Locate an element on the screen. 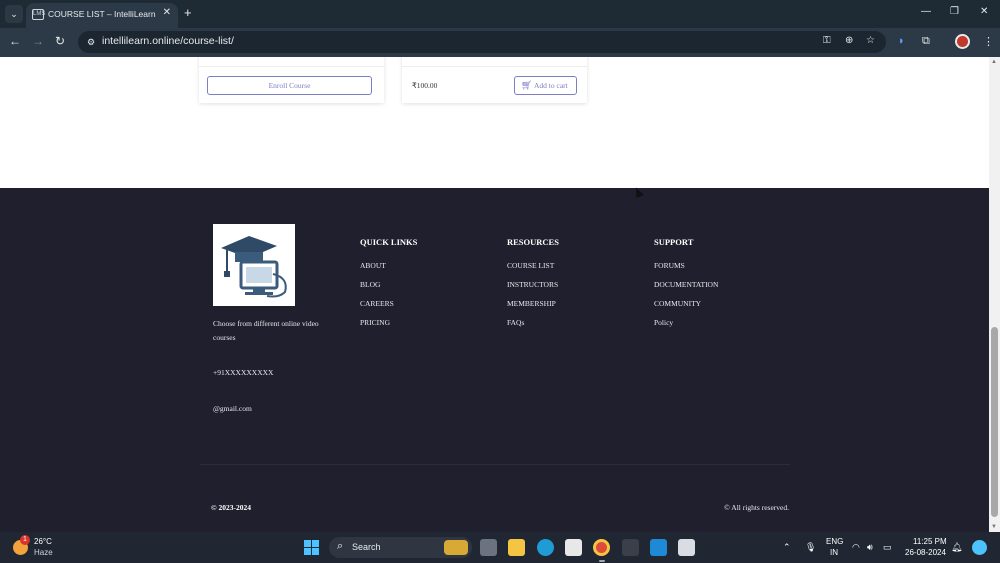 This screenshot has width=1000, height=563. profile-avatar is located at coordinates (962, 41).